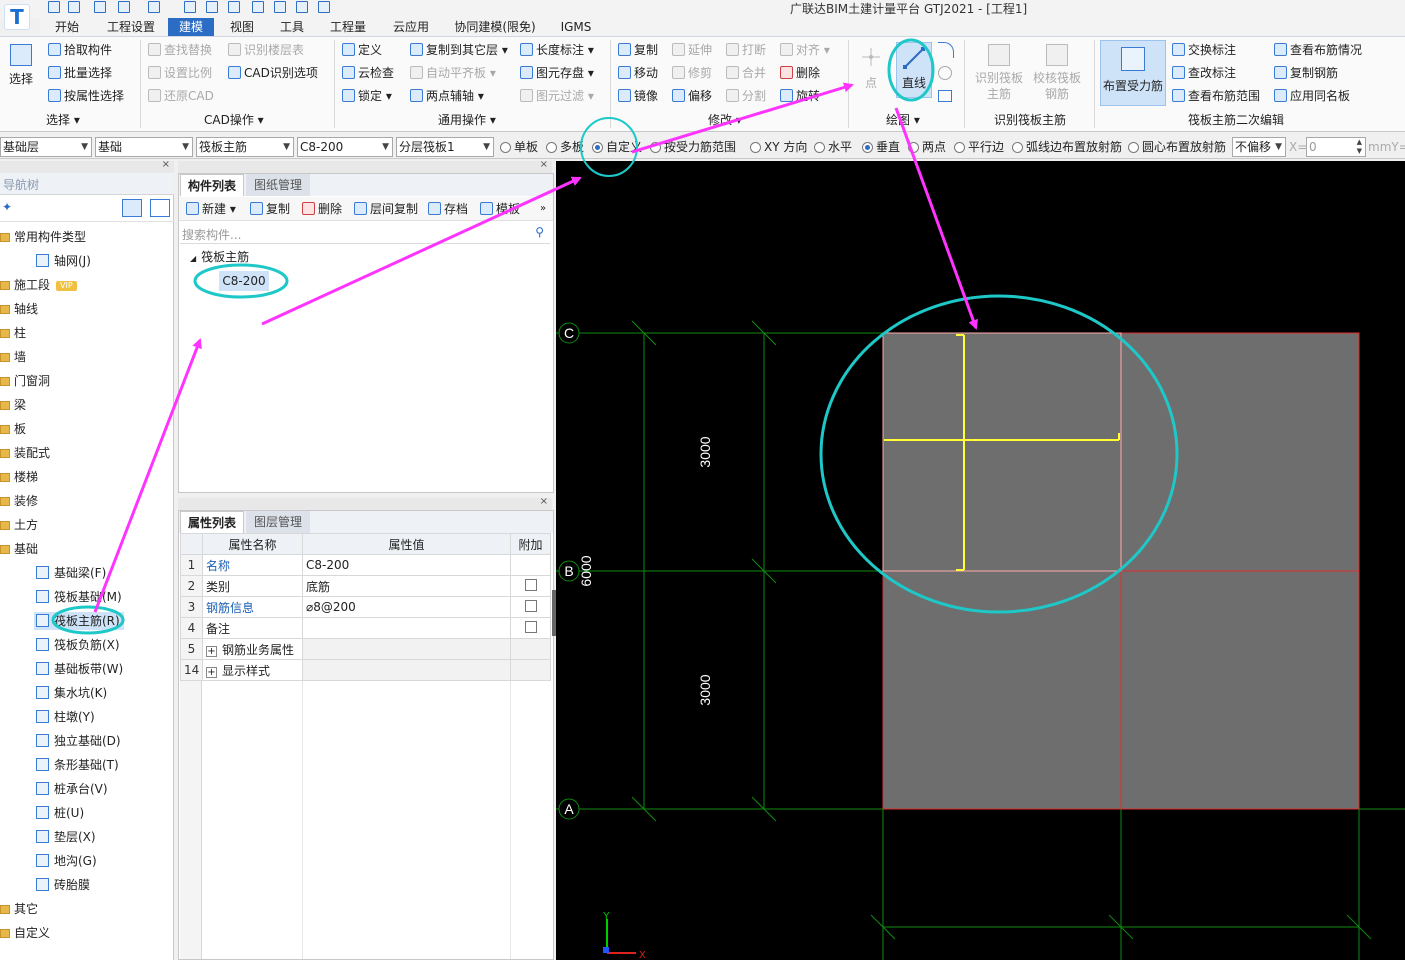  What do you see at coordinates (557, 96) in the screenshot?
I see `element-filter-button: 图元过滤 ▾` at bounding box center [557, 96].